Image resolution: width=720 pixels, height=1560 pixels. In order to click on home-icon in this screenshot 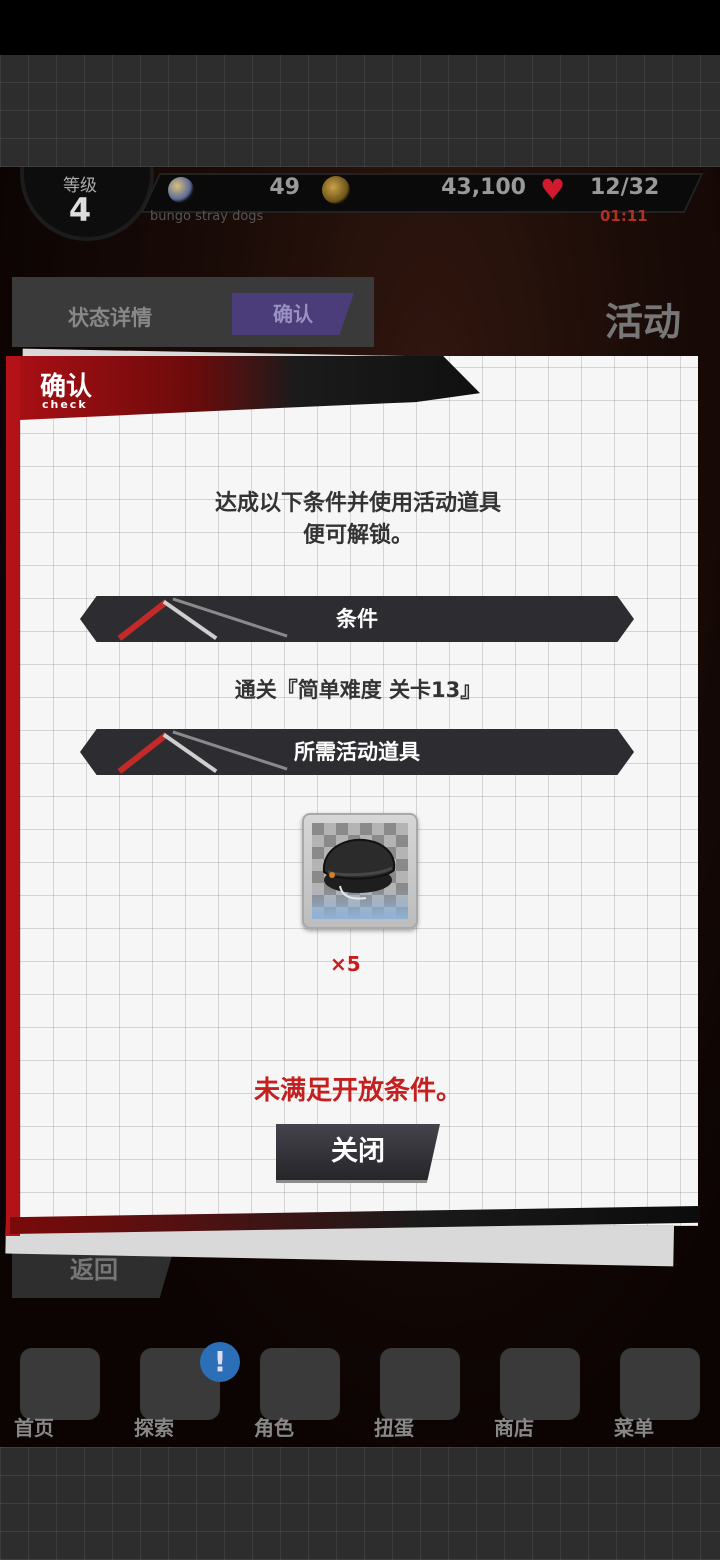, I will do `click(60, 1384)`.